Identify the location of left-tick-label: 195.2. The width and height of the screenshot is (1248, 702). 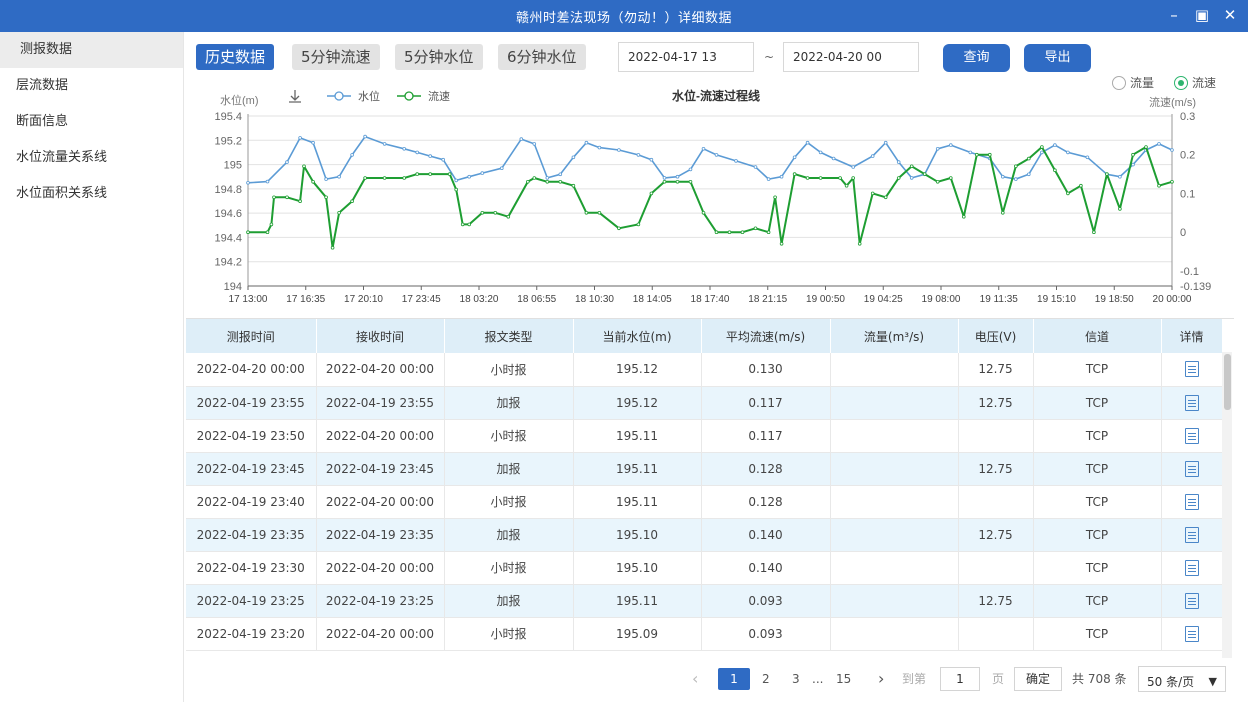
(228, 141).